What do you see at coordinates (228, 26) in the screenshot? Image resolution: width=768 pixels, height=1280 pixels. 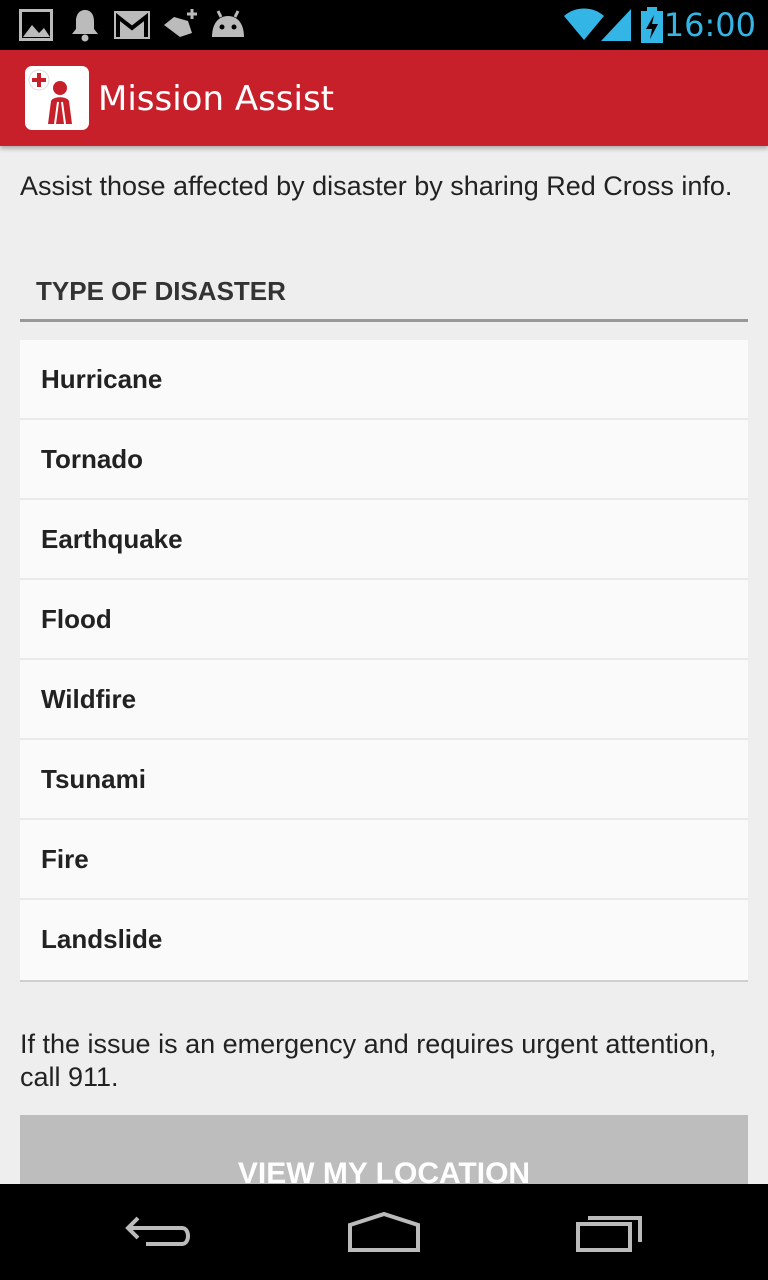 I see `android-icon` at bounding box center [228, 26].